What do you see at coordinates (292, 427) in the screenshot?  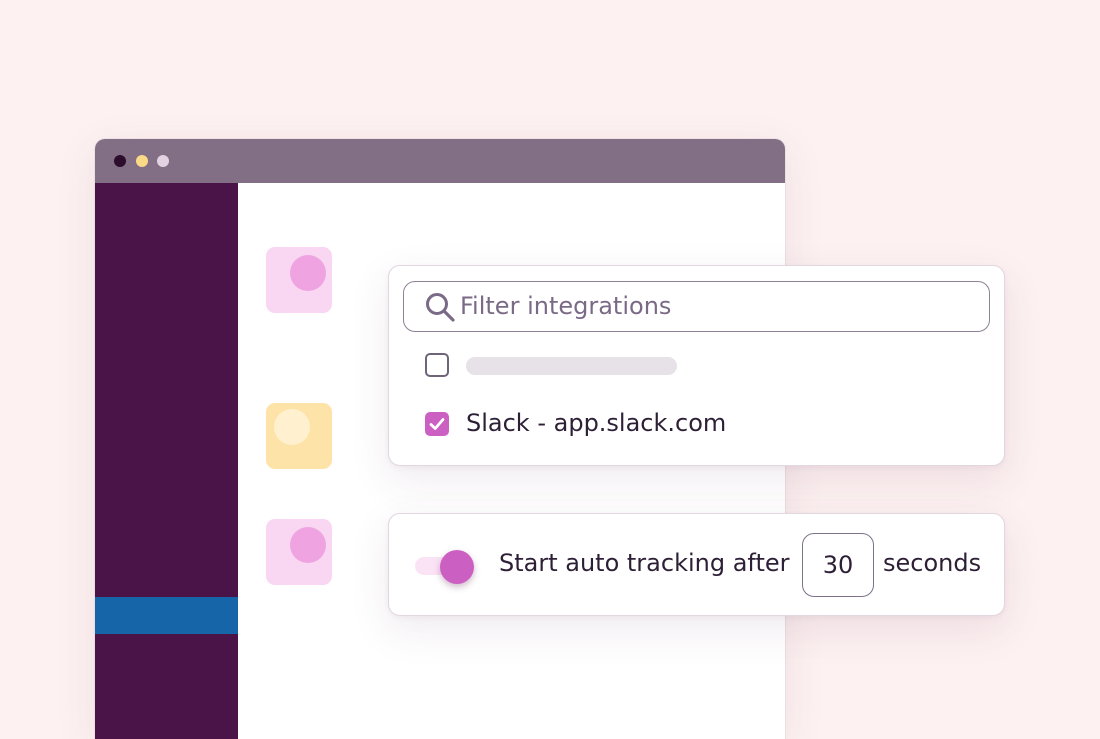 I see `app-icon-yellow-dot` at bounding box center [292, 427].